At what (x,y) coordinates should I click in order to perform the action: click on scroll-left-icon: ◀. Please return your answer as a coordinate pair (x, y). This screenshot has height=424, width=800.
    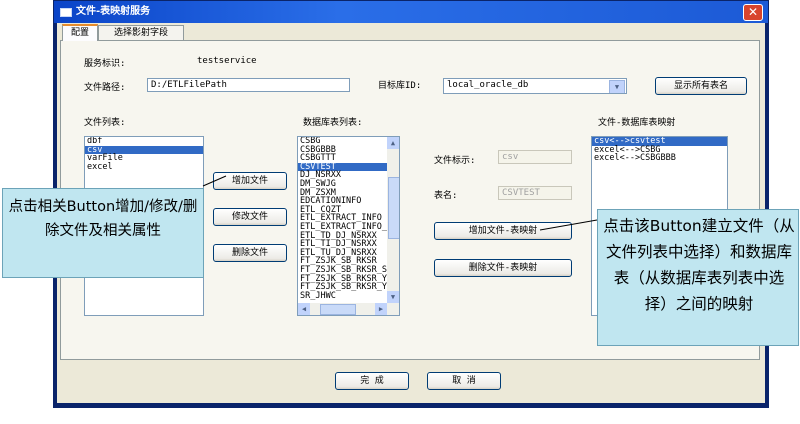
    Looking at the image, I should click on (304, 309).